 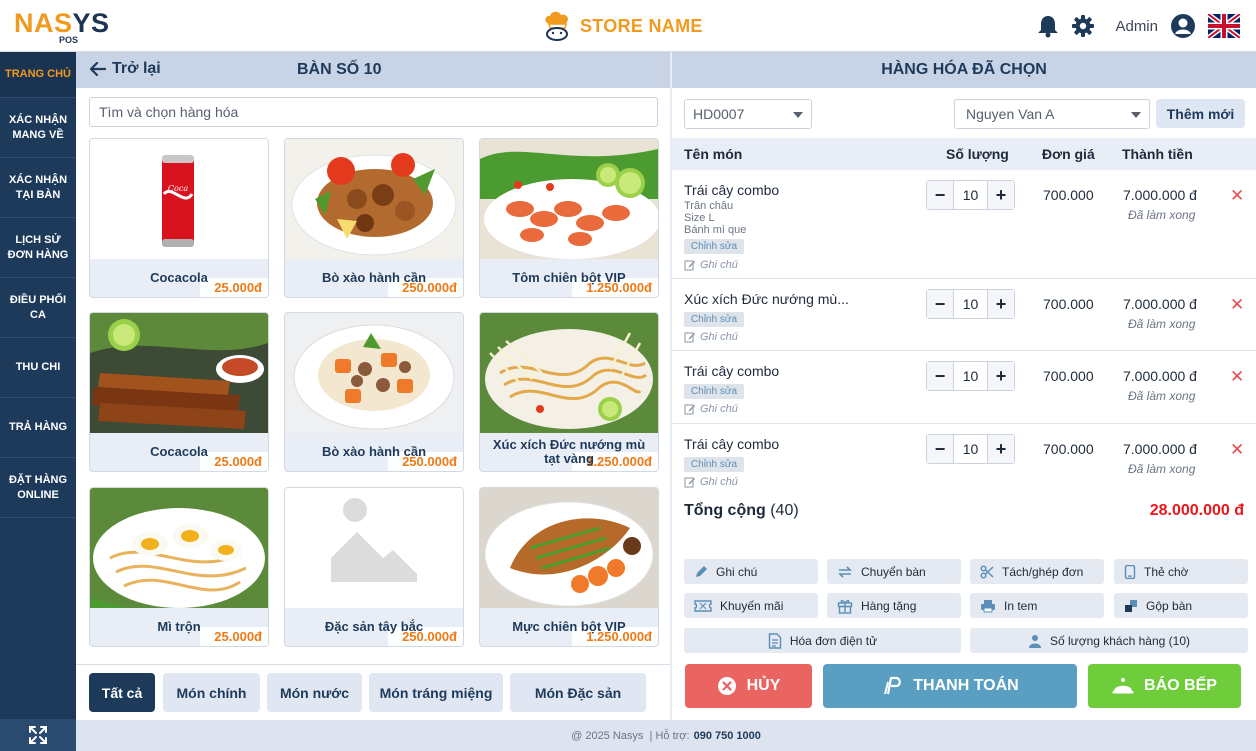 I want to click on sidebar-item-table-confirm: XÁC NHẬN TẠI BÀN, so click(x=38, y=188).